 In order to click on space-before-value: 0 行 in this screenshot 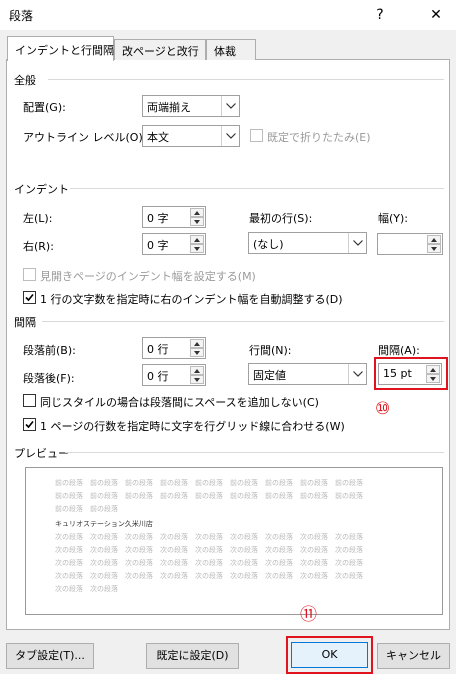, I will do `click(158, 349)`.